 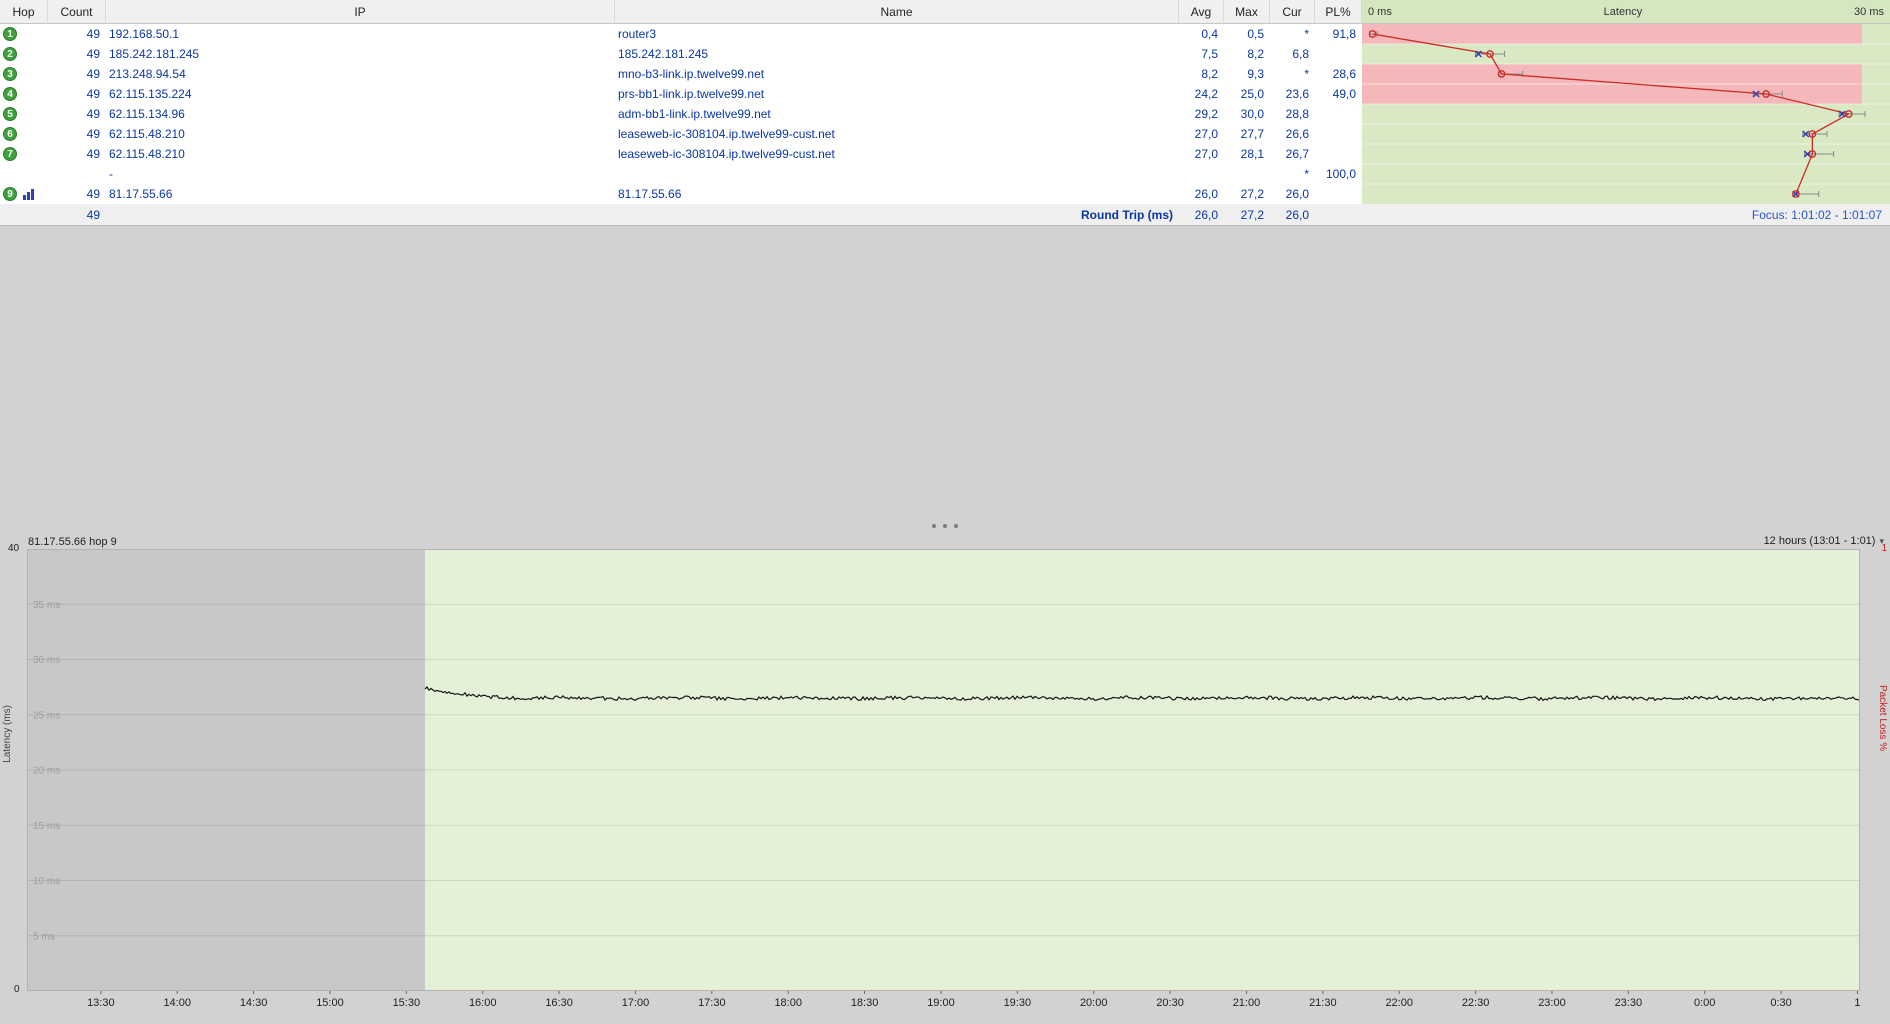 What do you see at coordinates (1247, 94) in the screenshot?
I see `max-cell: 25,0` at bounding box center [1247, 94].